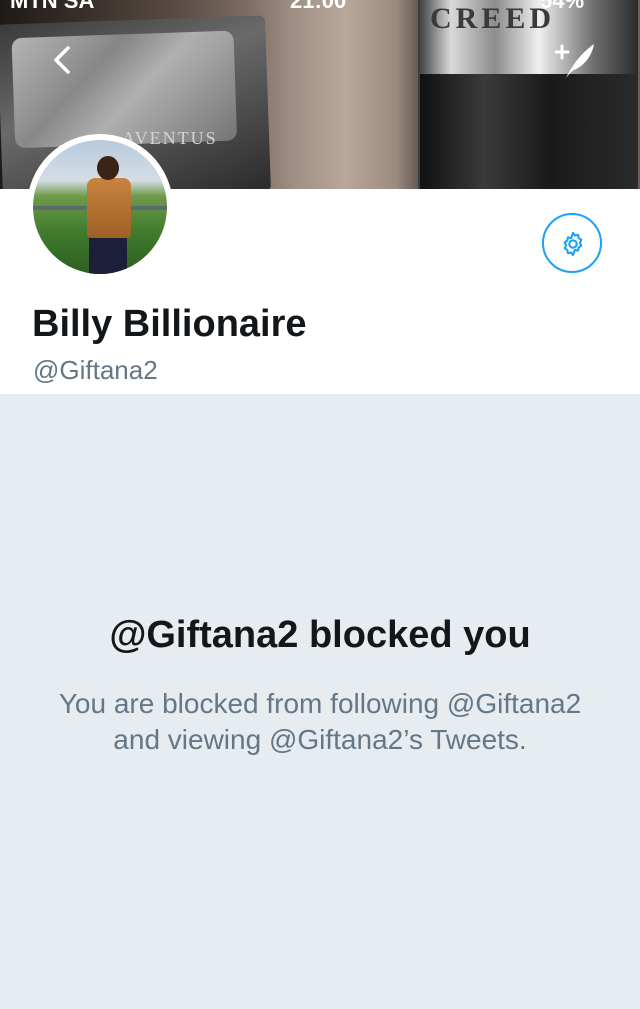  I want to click on gear-icon, so click(573, 244).